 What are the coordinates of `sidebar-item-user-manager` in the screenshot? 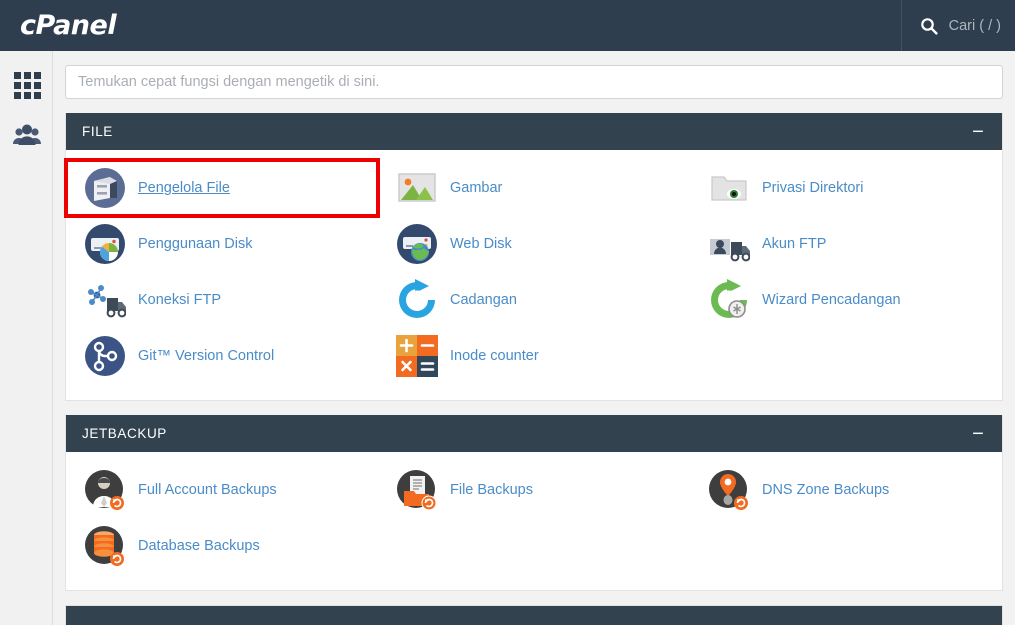 It's located at (26, 135).